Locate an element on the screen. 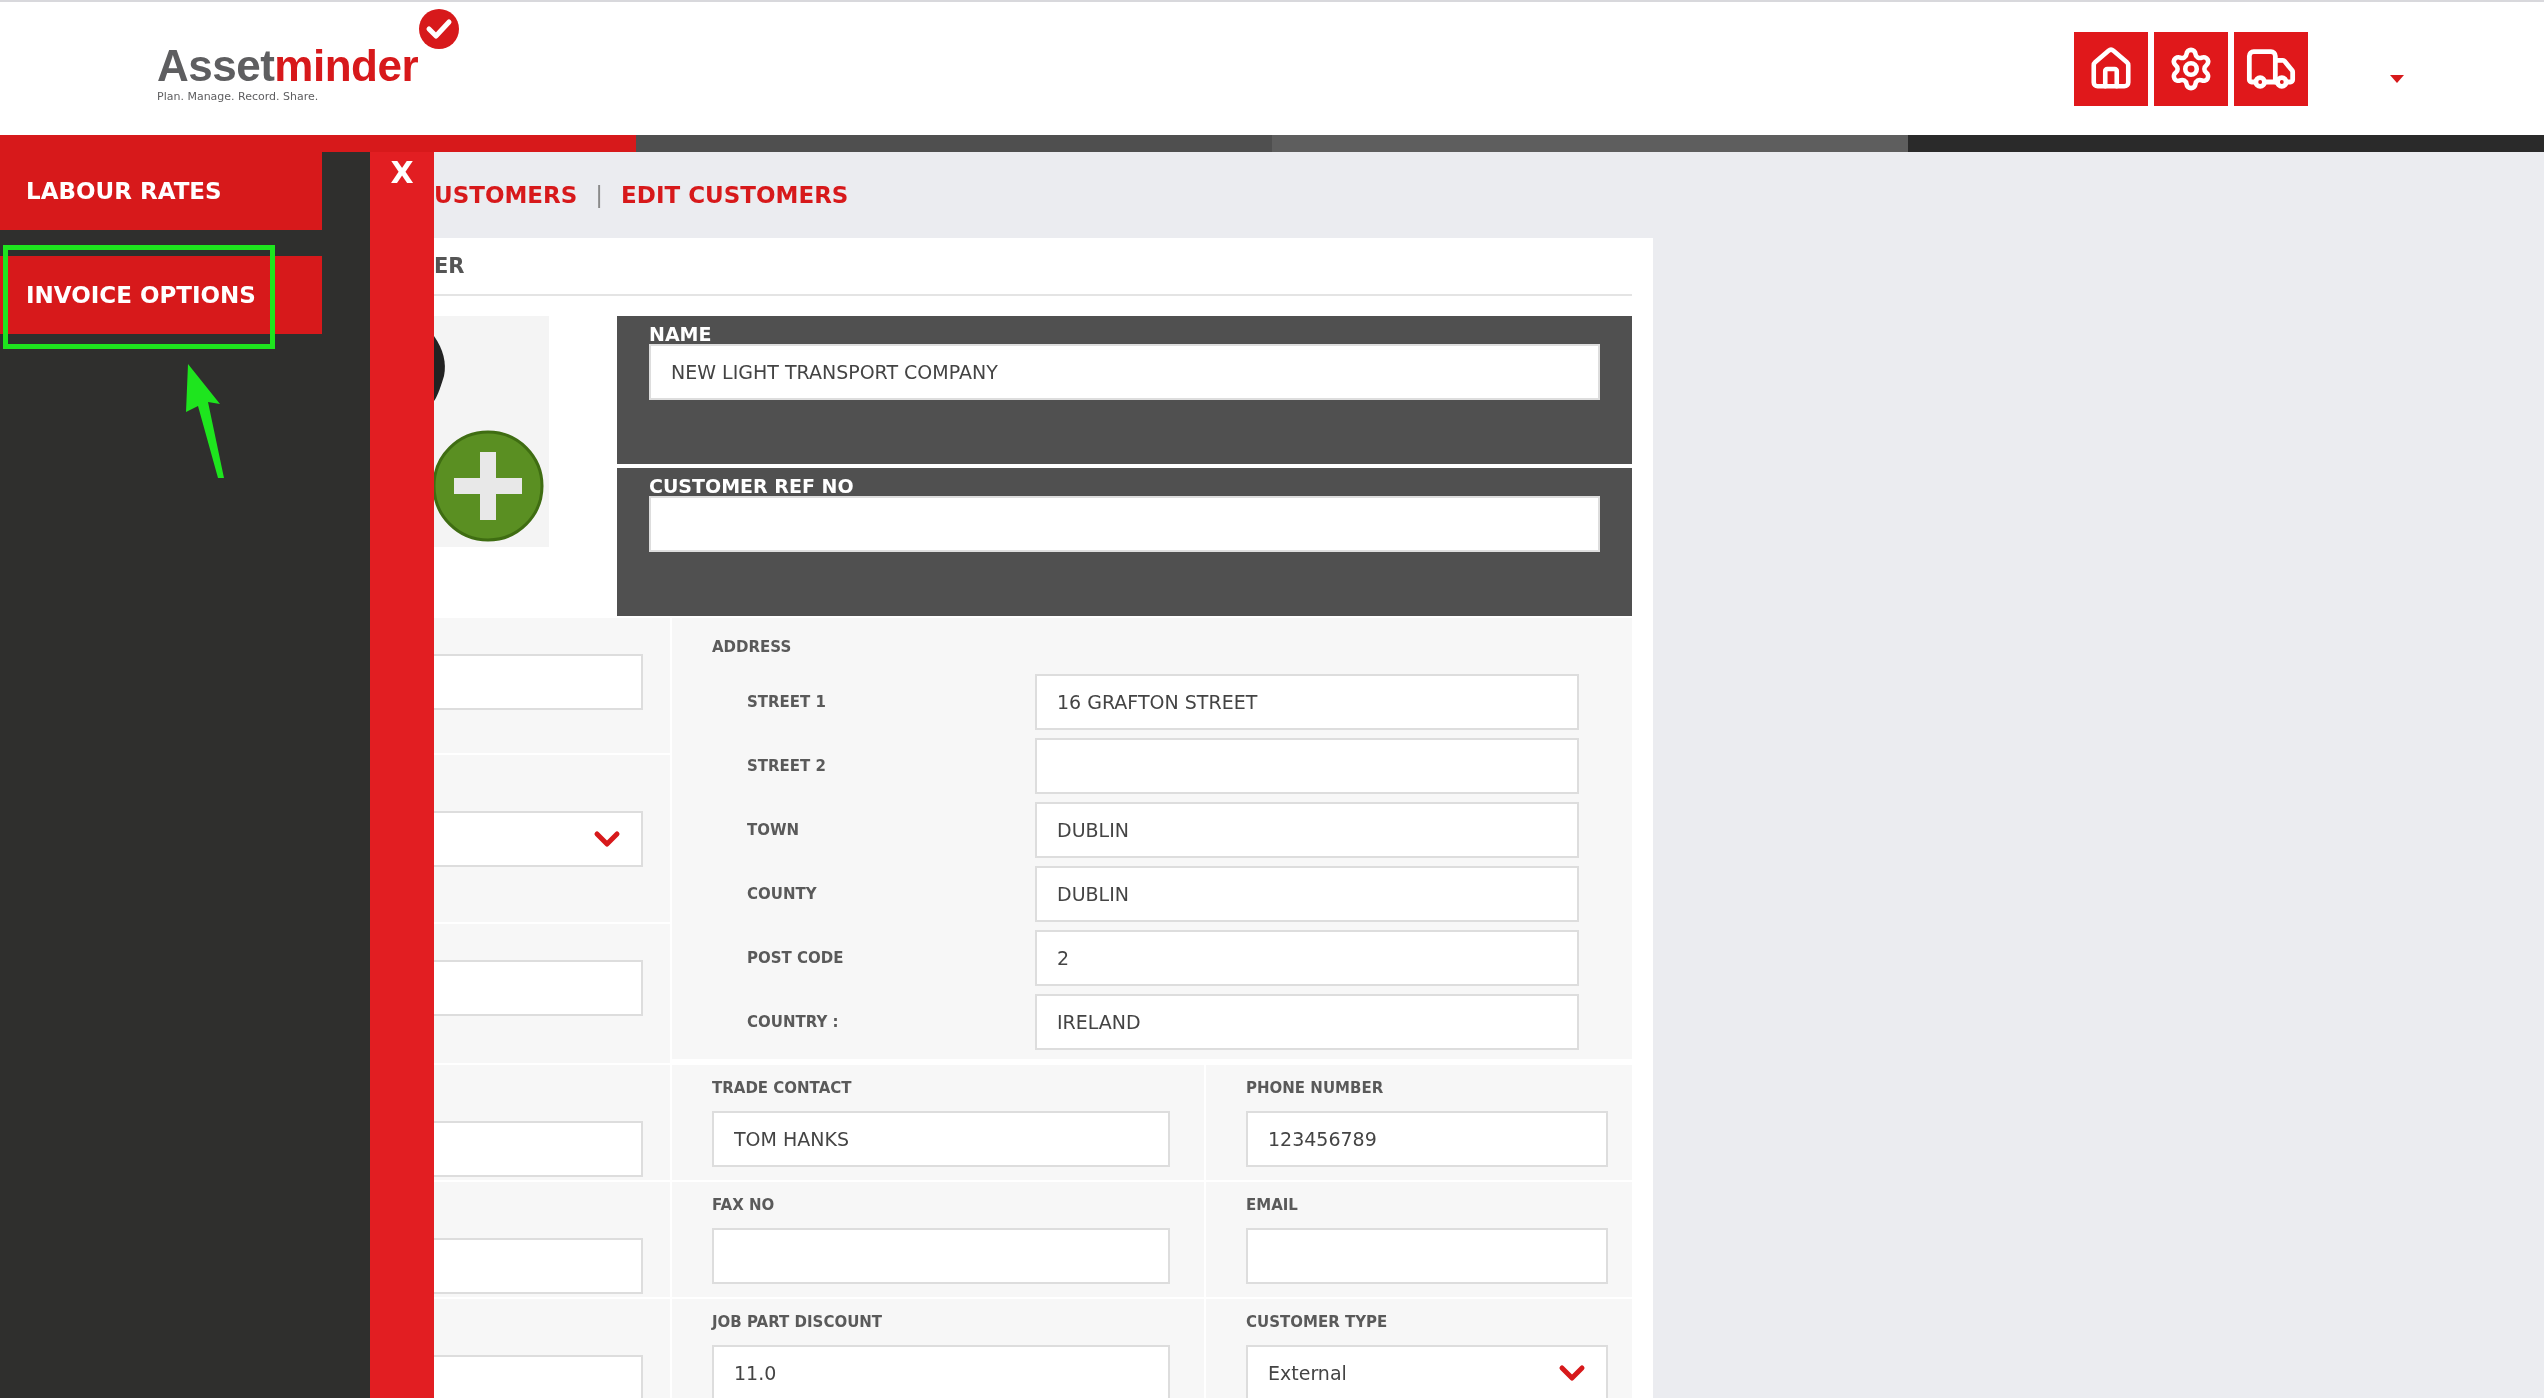  field-label: POST CODE is located at coordinates (795, 958).